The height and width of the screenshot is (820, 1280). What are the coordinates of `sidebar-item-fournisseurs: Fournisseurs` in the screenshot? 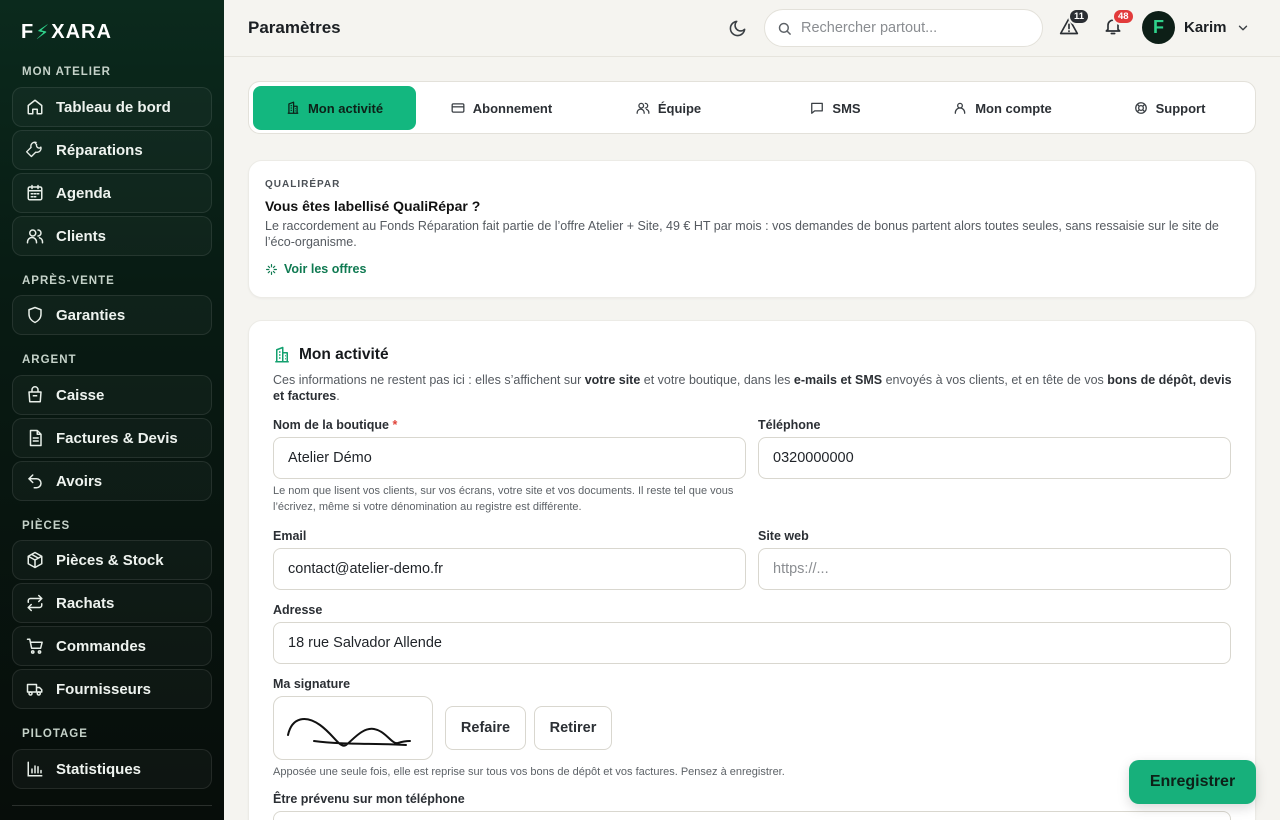 It's located at (112, 689).